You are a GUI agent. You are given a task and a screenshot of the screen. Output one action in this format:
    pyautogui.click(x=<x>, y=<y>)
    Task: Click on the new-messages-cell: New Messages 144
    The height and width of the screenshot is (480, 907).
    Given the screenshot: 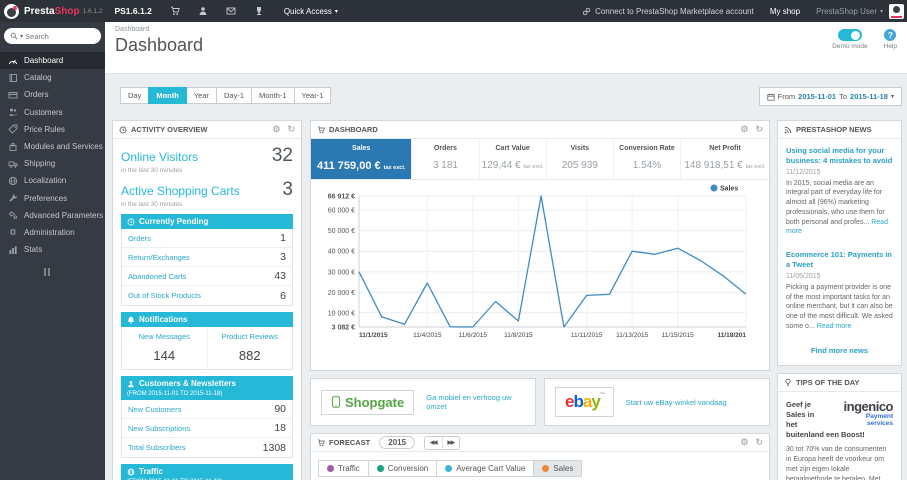 What is the action you would take?
    pyautogui.click(x=164, y=348)
    